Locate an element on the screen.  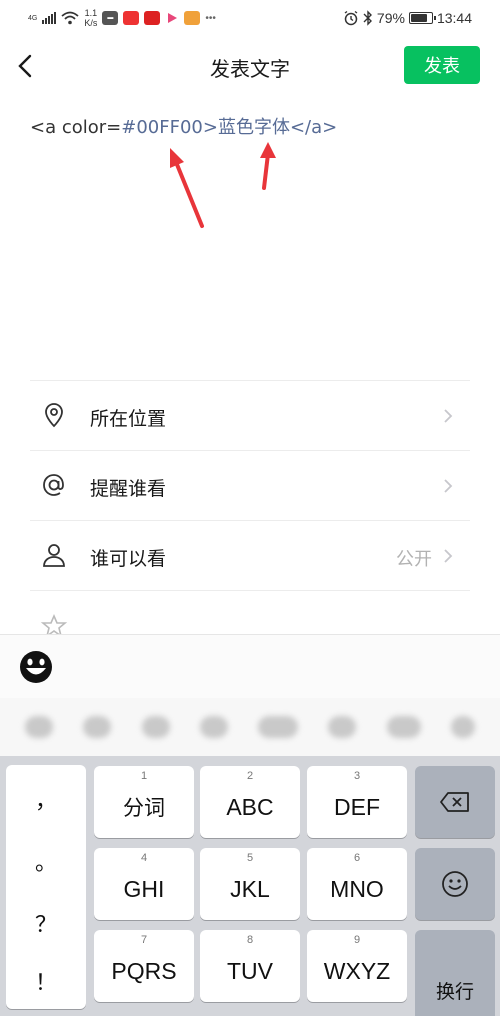
key-4-number: 4 is located at coordinates (144, 858).